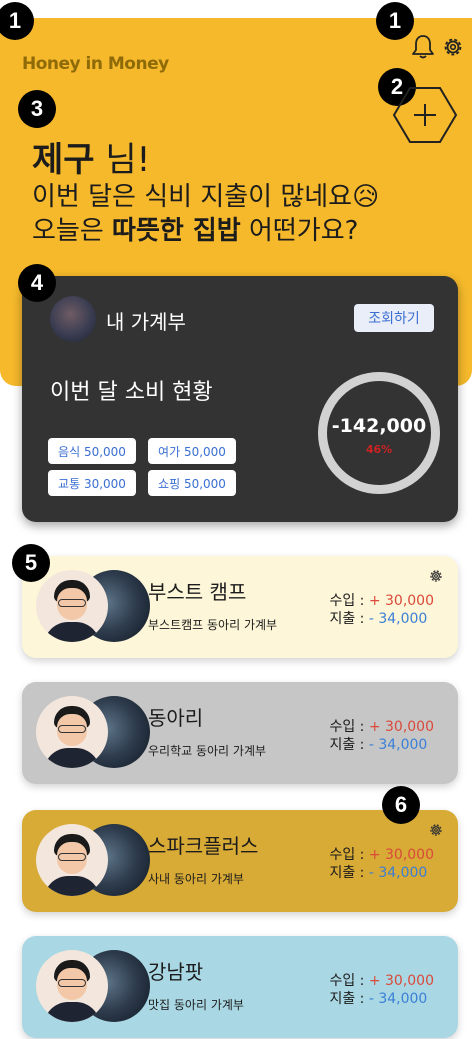  Describe the element at coordinates (31, 563) in the screenshot. I see `annotation-badge-5: 5` at that location.